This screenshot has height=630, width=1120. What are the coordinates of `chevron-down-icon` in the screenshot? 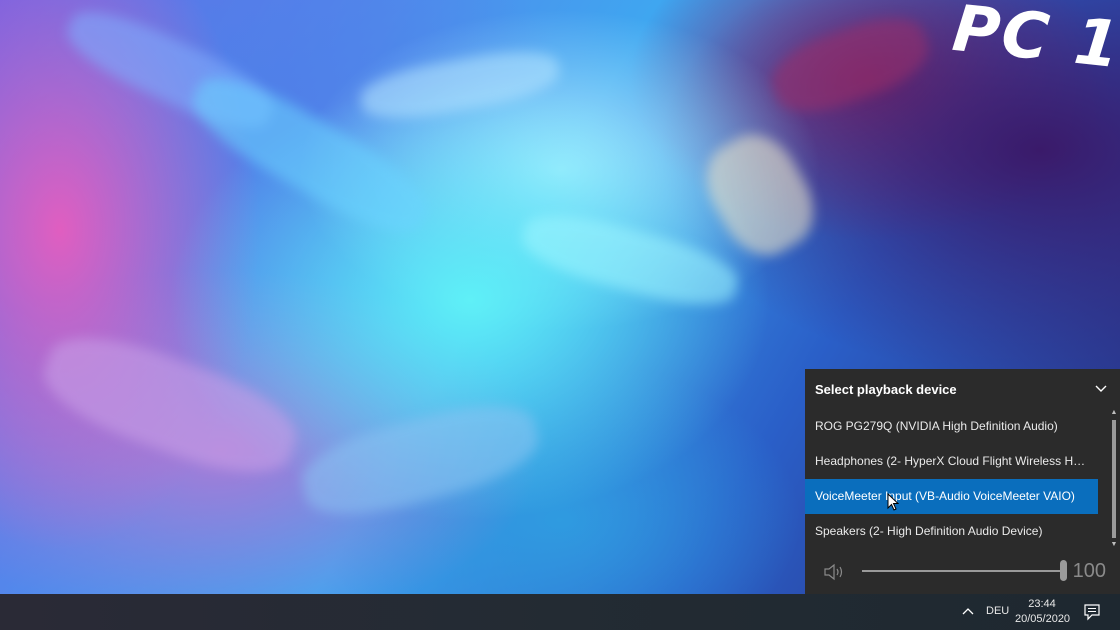 It's located at (1101, 389).